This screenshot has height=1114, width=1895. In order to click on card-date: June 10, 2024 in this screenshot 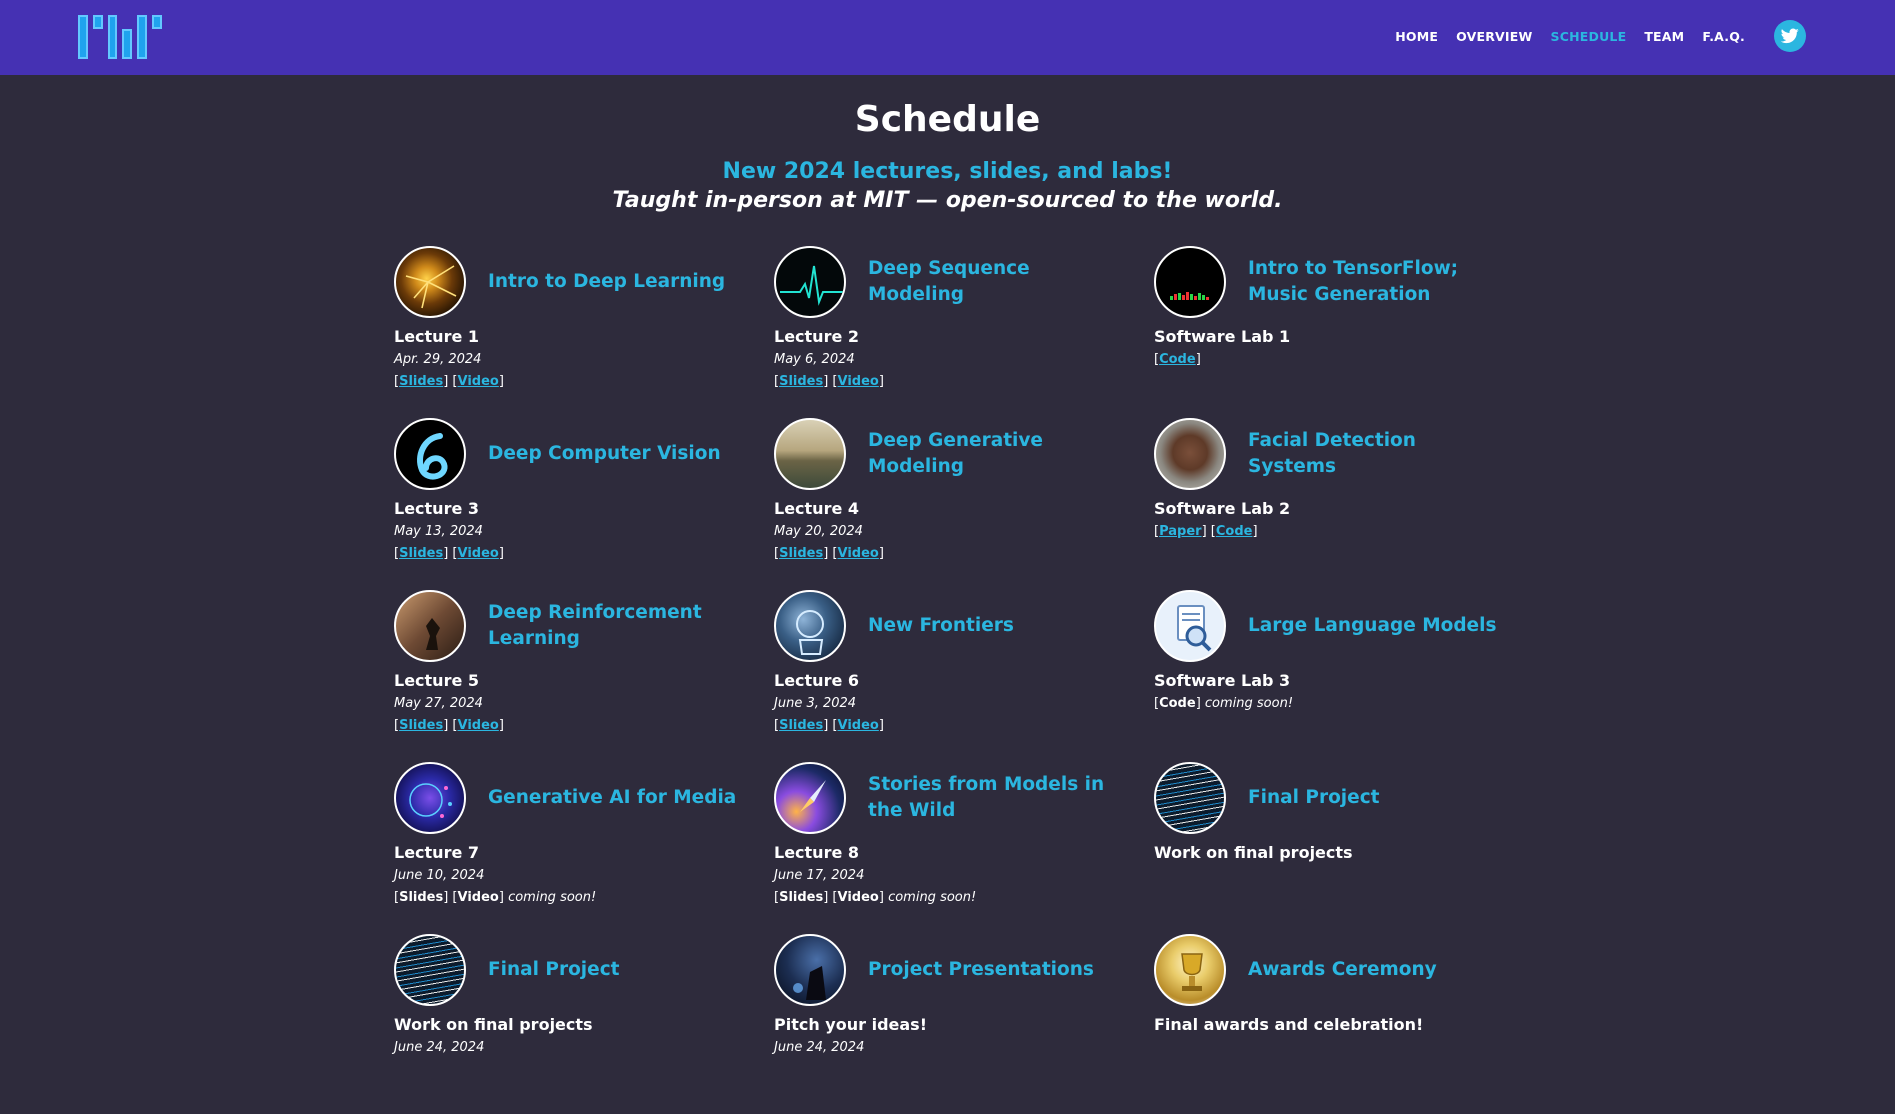, I will do `click(439, 875)`.